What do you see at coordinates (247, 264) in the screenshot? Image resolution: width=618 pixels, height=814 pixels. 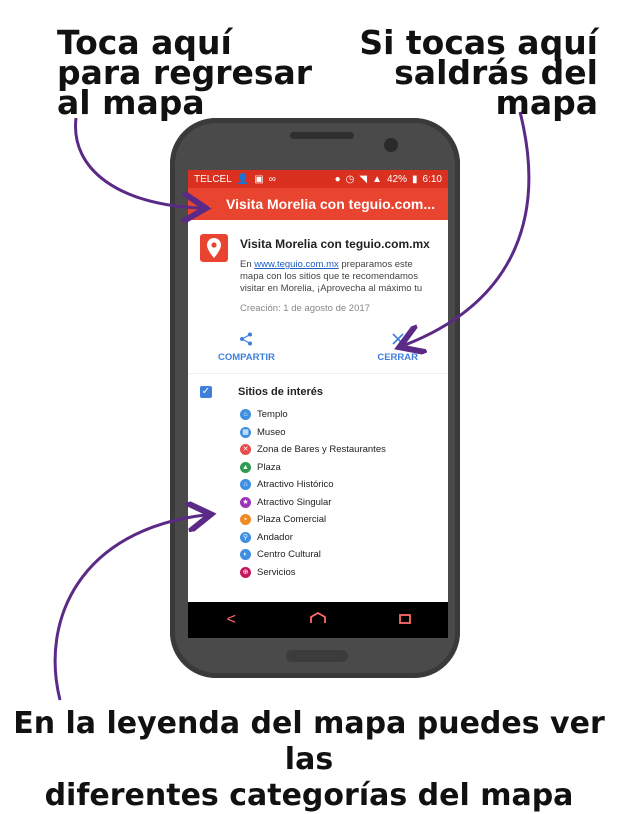 I see `desc-prefix: En` at bounding box center [247, 264].